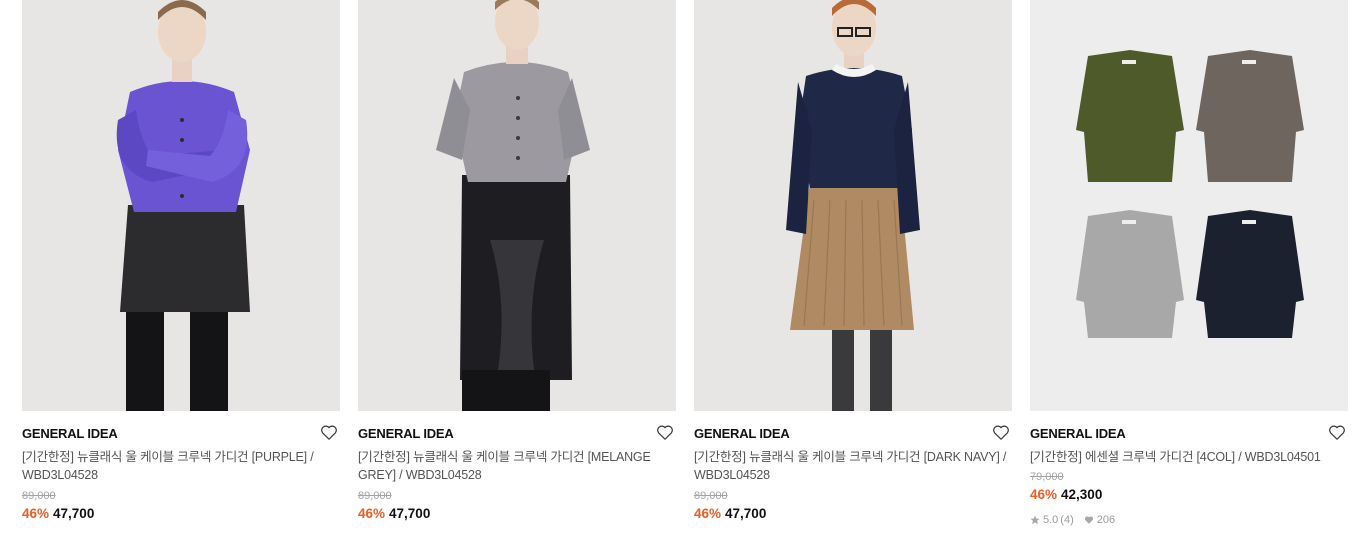 The width and height of the screenshot is (1355, 536). I want to click on product-title: [기간한정] 에센셜 크루넥 가디건 [4COL] / WBD3L04501, so click(1189, 457).